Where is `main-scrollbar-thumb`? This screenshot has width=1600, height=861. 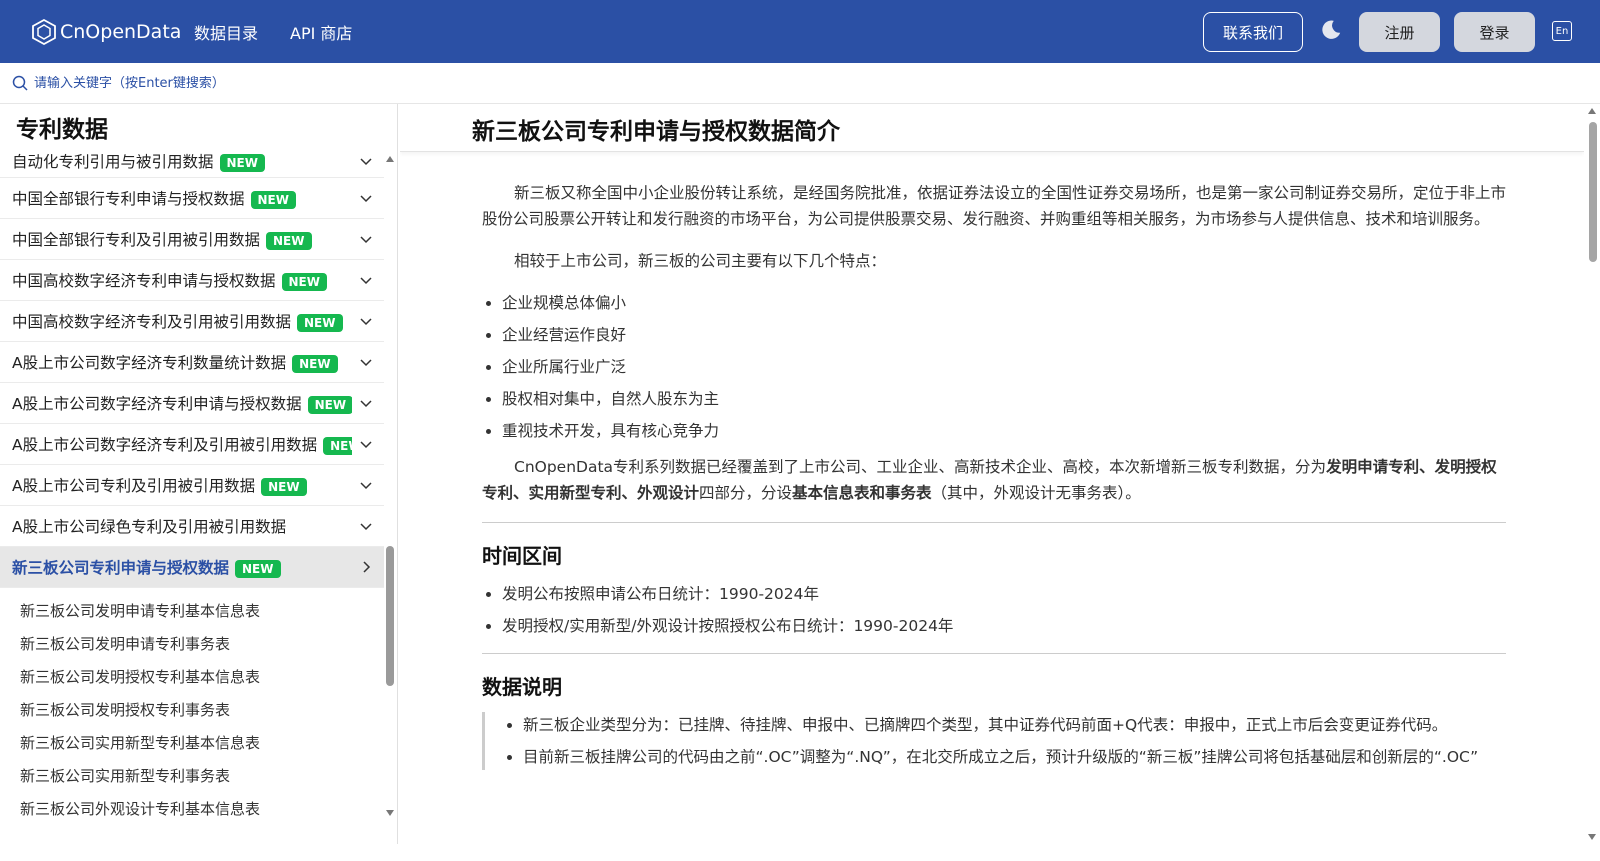 main-scrollbar-thumb is located at coordinates (1593, 192).